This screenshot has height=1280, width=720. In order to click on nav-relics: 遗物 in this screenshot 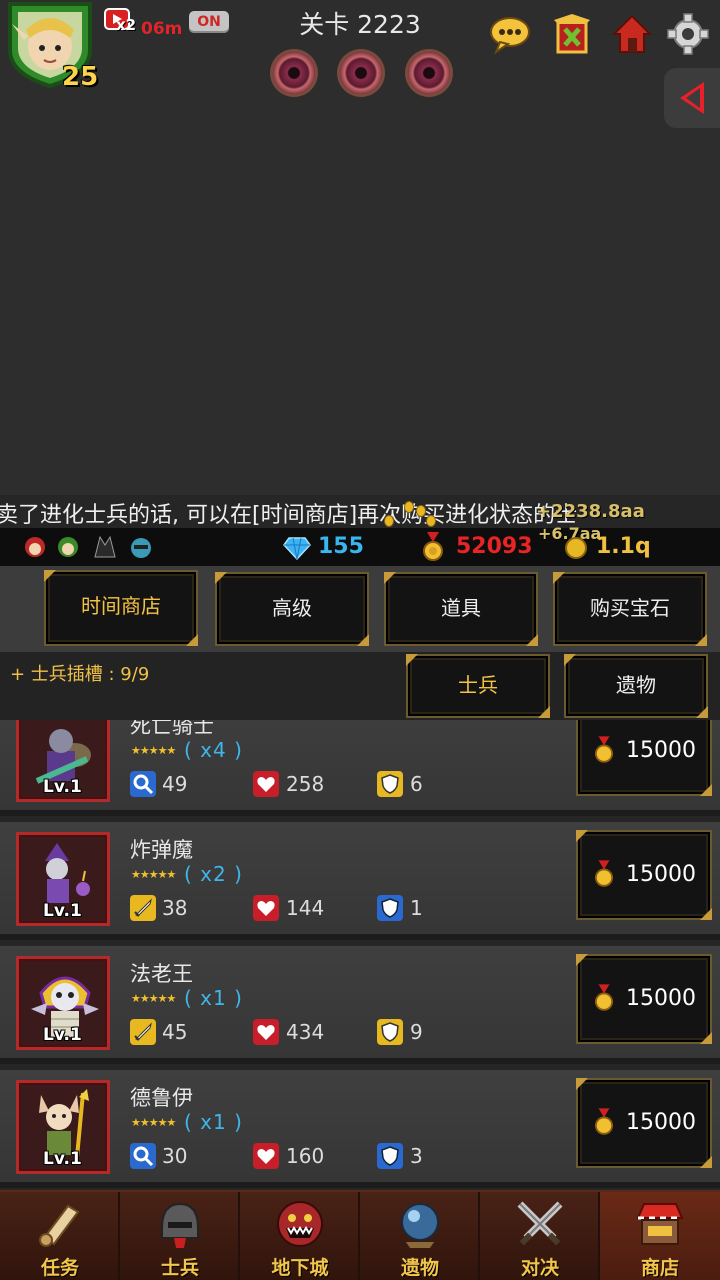, I will do `click(420, 1236)`.